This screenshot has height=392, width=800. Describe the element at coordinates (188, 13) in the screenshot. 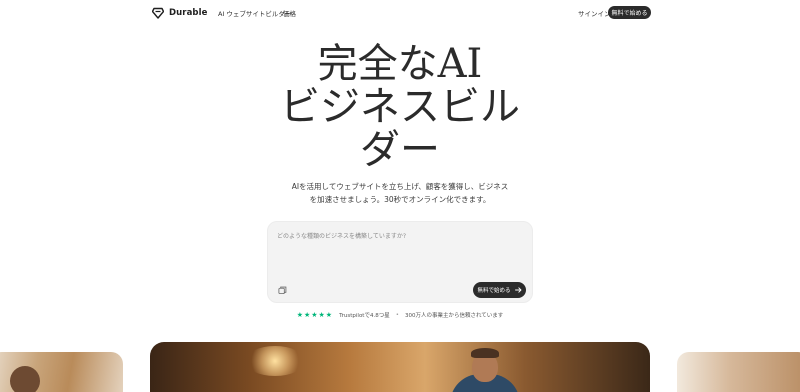

I see `brand-name: Durable` at that location.